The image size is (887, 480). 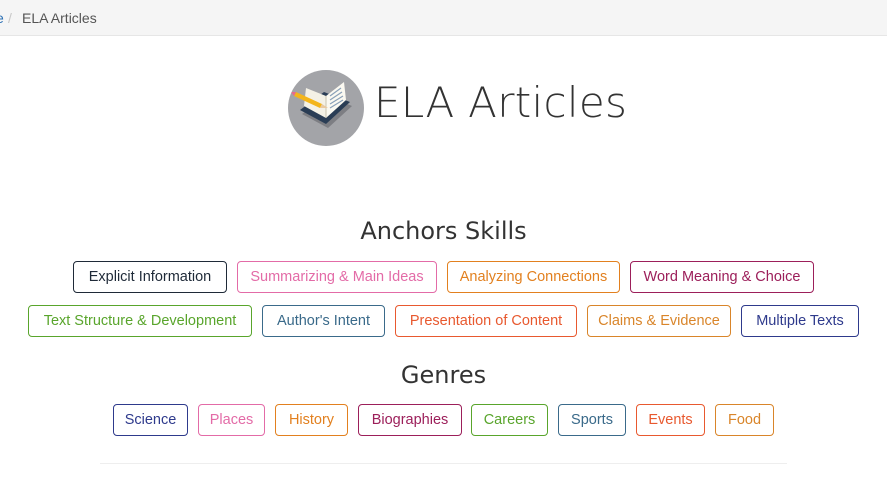 I want to click on chip-analyzing-connections: Analyzing Connections, so click(x=533, y=277).